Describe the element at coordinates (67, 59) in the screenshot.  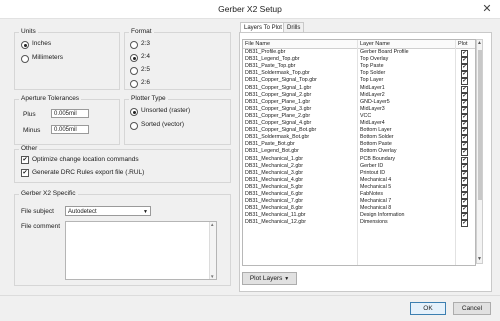
I see `units-group: Units Inches Millimeters` at that location.